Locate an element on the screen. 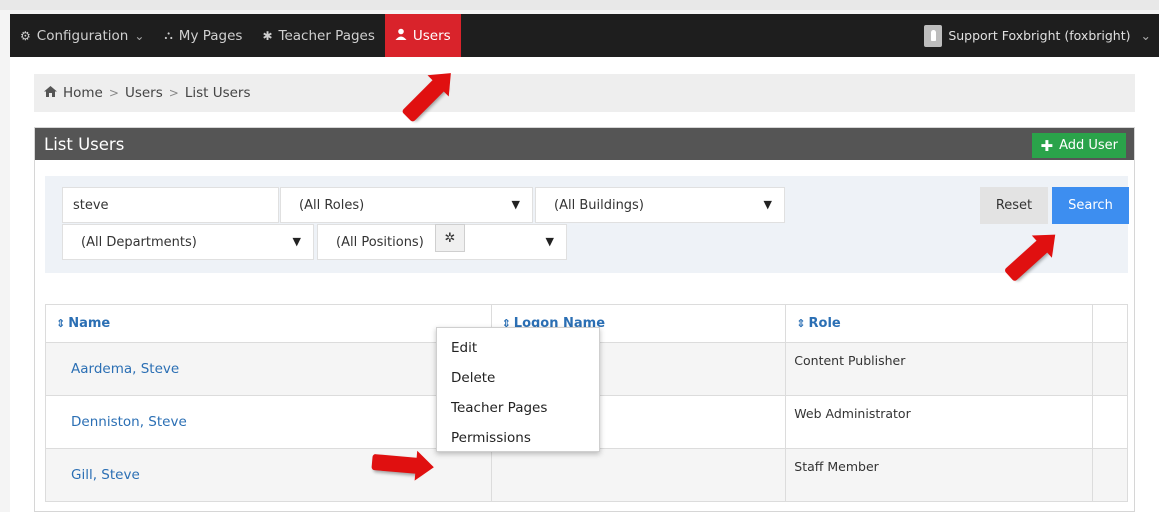  add-user-button: ✚ Add User is located at coordinates (1079, 145).